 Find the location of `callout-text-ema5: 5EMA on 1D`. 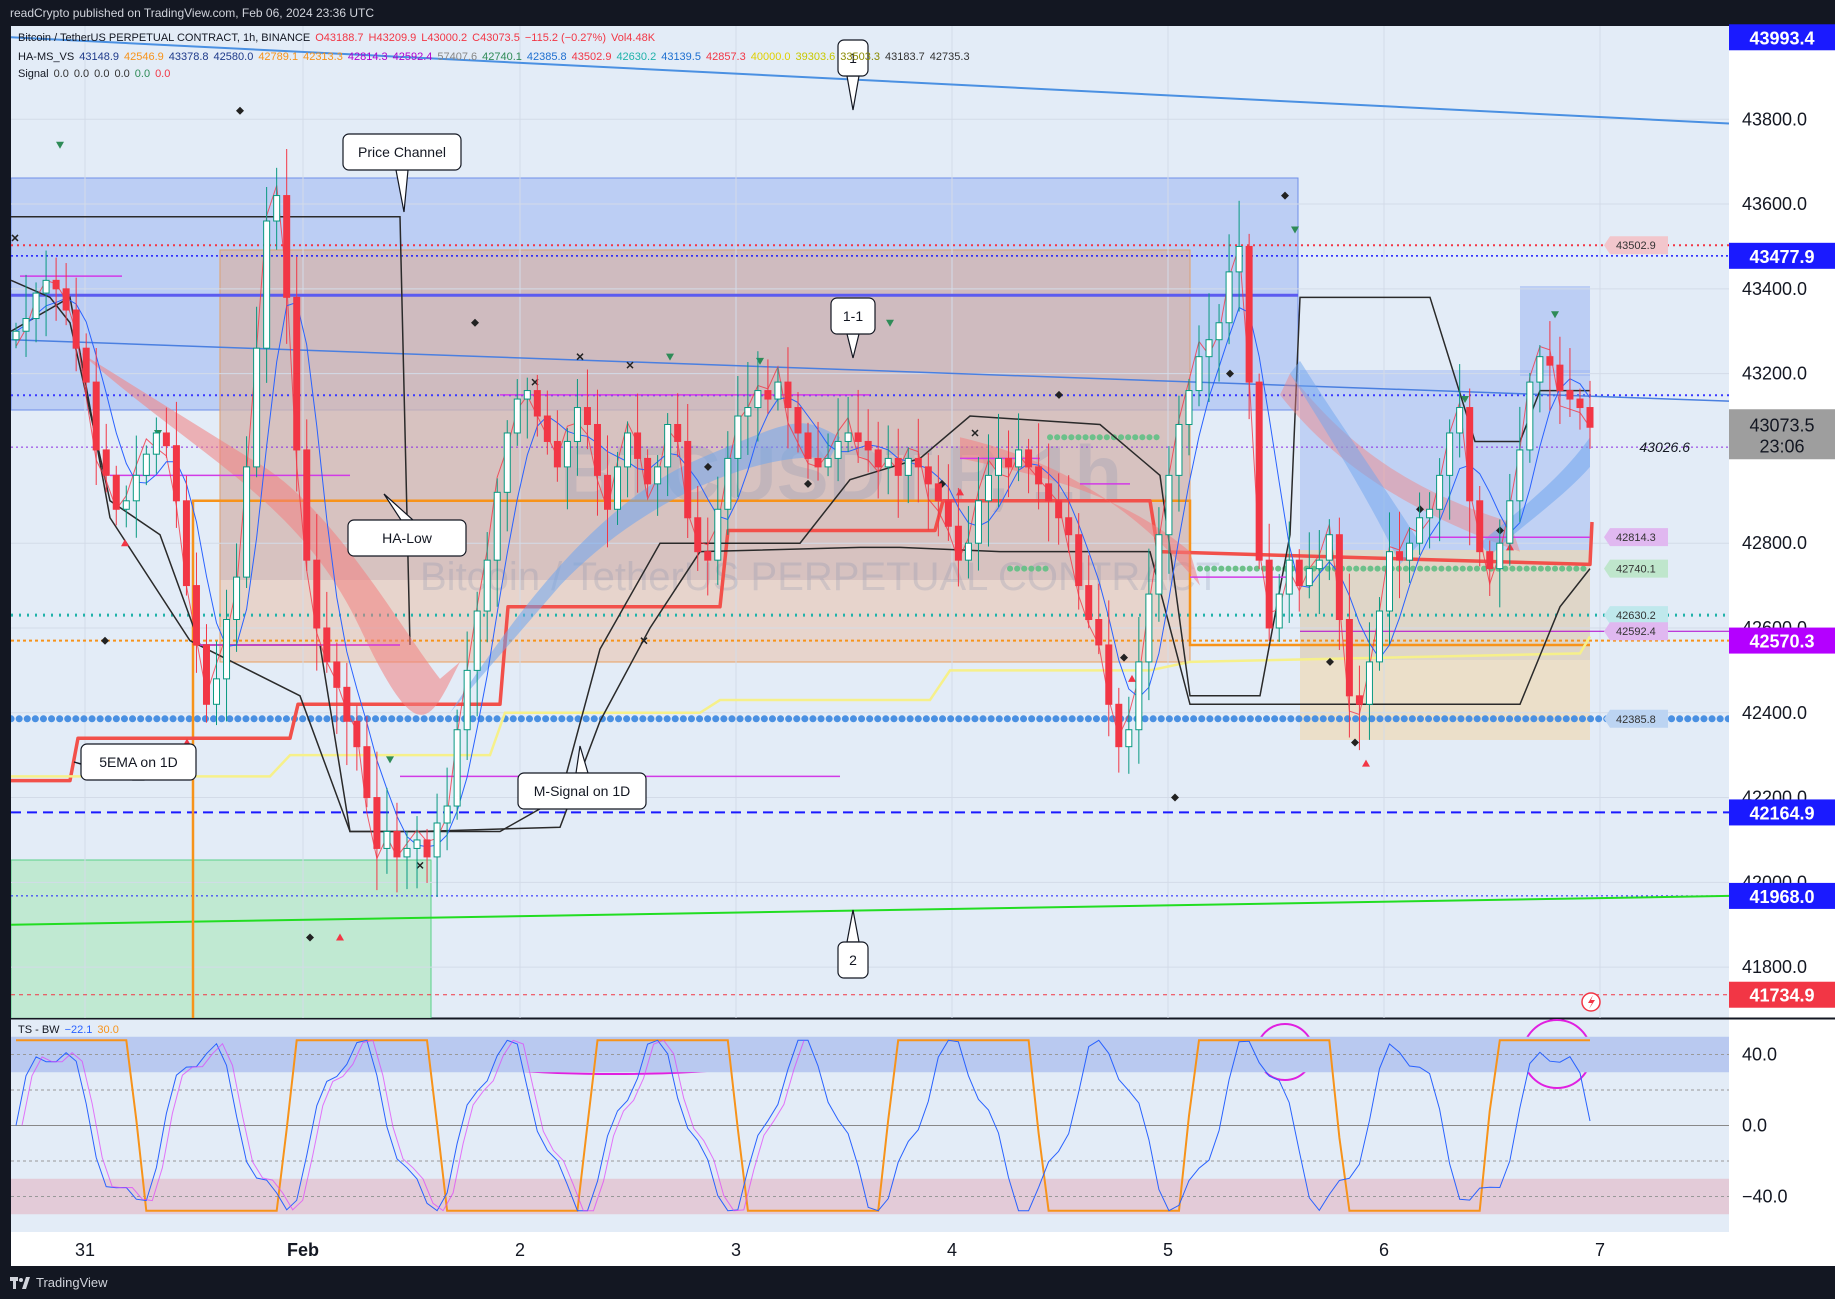

callout-text-ema5: 5EMA on 1D is located at coordinates (138, 762).